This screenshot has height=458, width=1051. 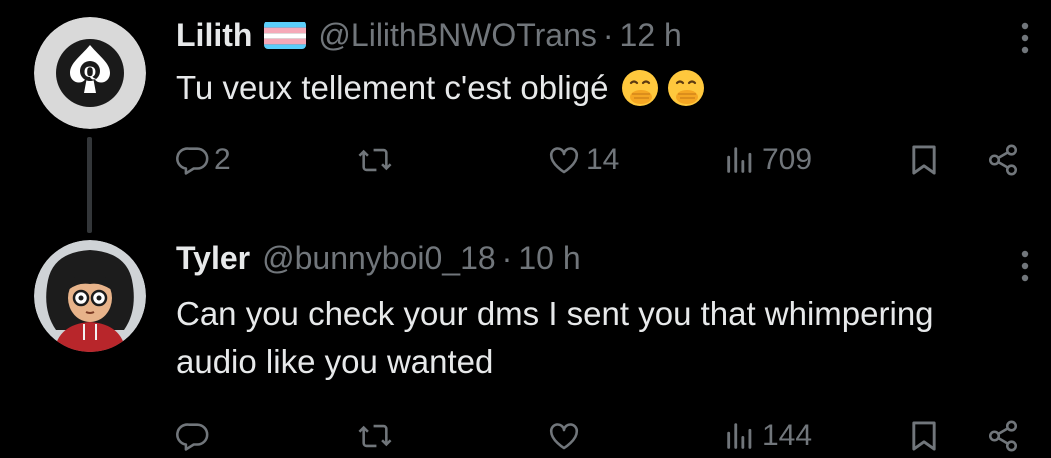 What do you see at coordinates (603, 436) in the screenshot?
I see `tweet-actions: 144` at bounding box center [603, 436].